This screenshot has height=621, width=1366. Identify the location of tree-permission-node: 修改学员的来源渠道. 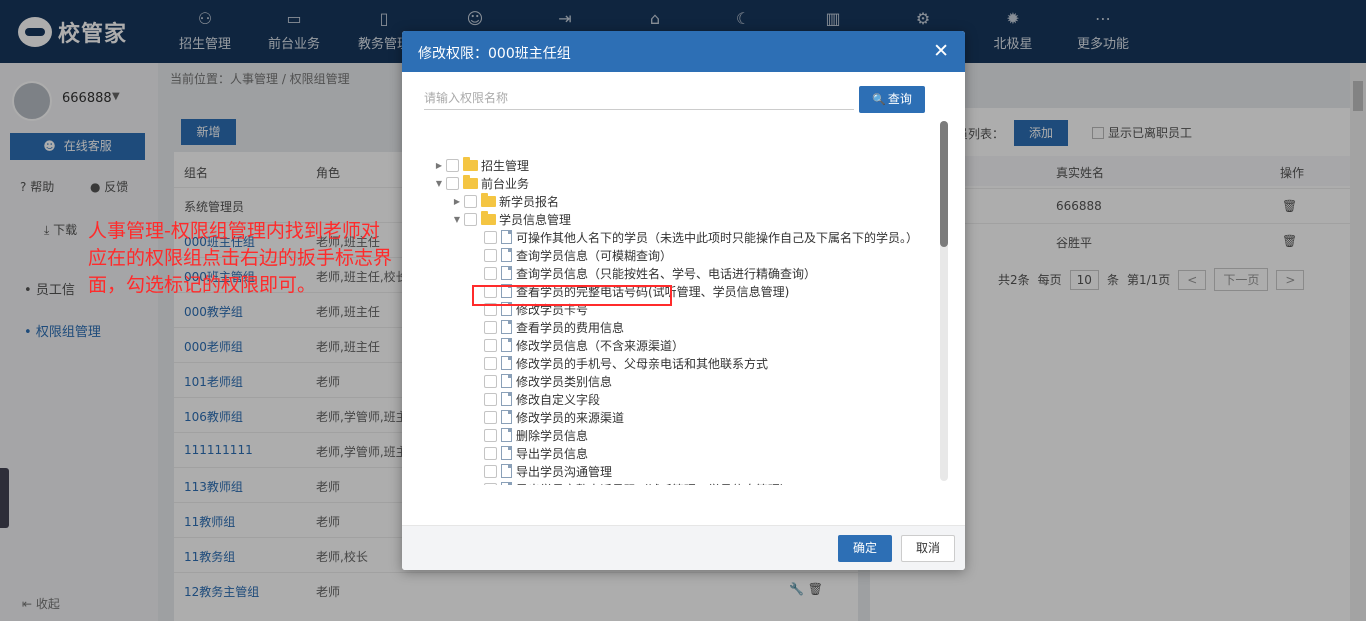
(547, 417).